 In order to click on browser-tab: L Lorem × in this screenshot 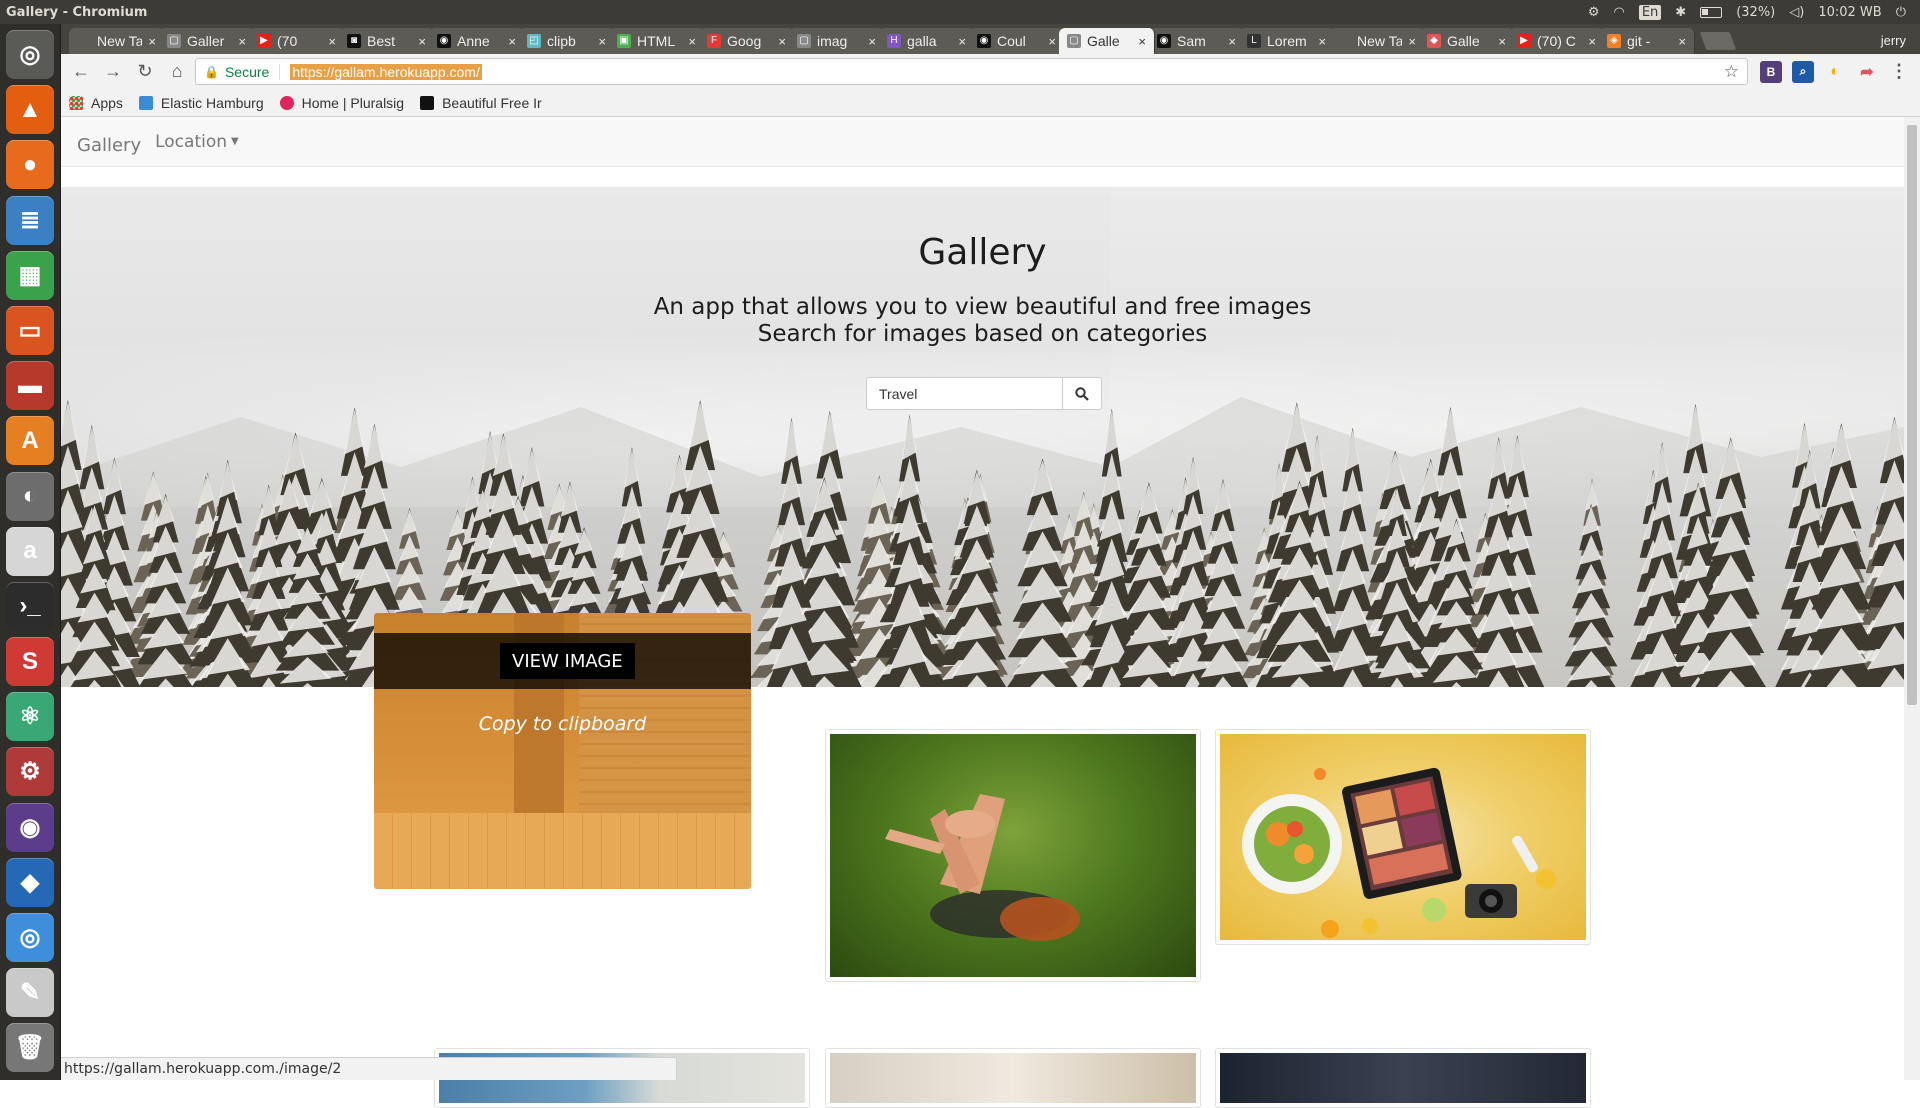, I will do `click(1287, 41)`.